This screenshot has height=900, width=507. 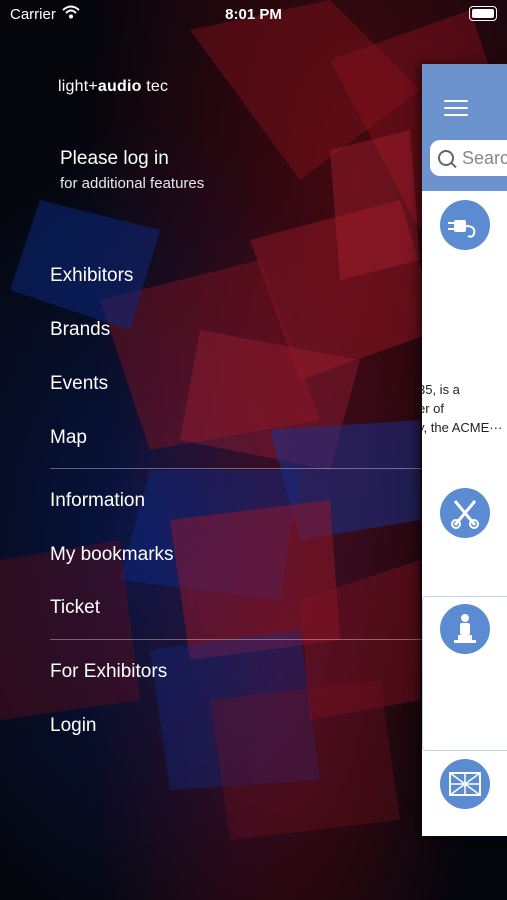 What do you see at coordinates (108, 672) in the screenshot?
I see `menu-item-for-exhibitors: For Exhibitors` at bounding box center [108, 672].